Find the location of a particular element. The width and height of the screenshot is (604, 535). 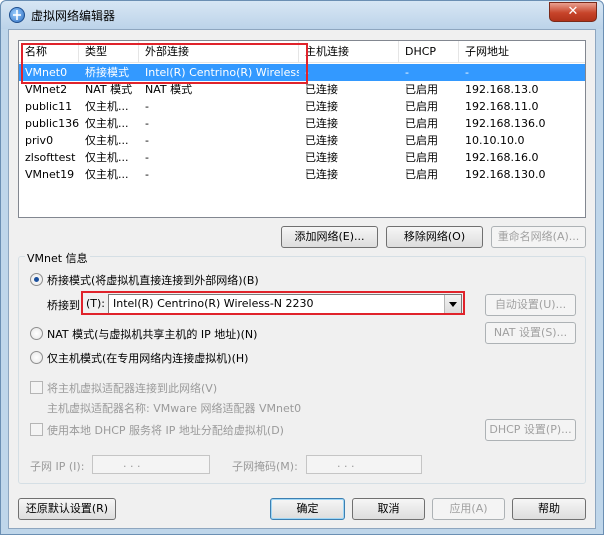

connect-host-adapter-label: 将主机虚拟适配器连接到此网络(V) is located at coordinates (132, 388).